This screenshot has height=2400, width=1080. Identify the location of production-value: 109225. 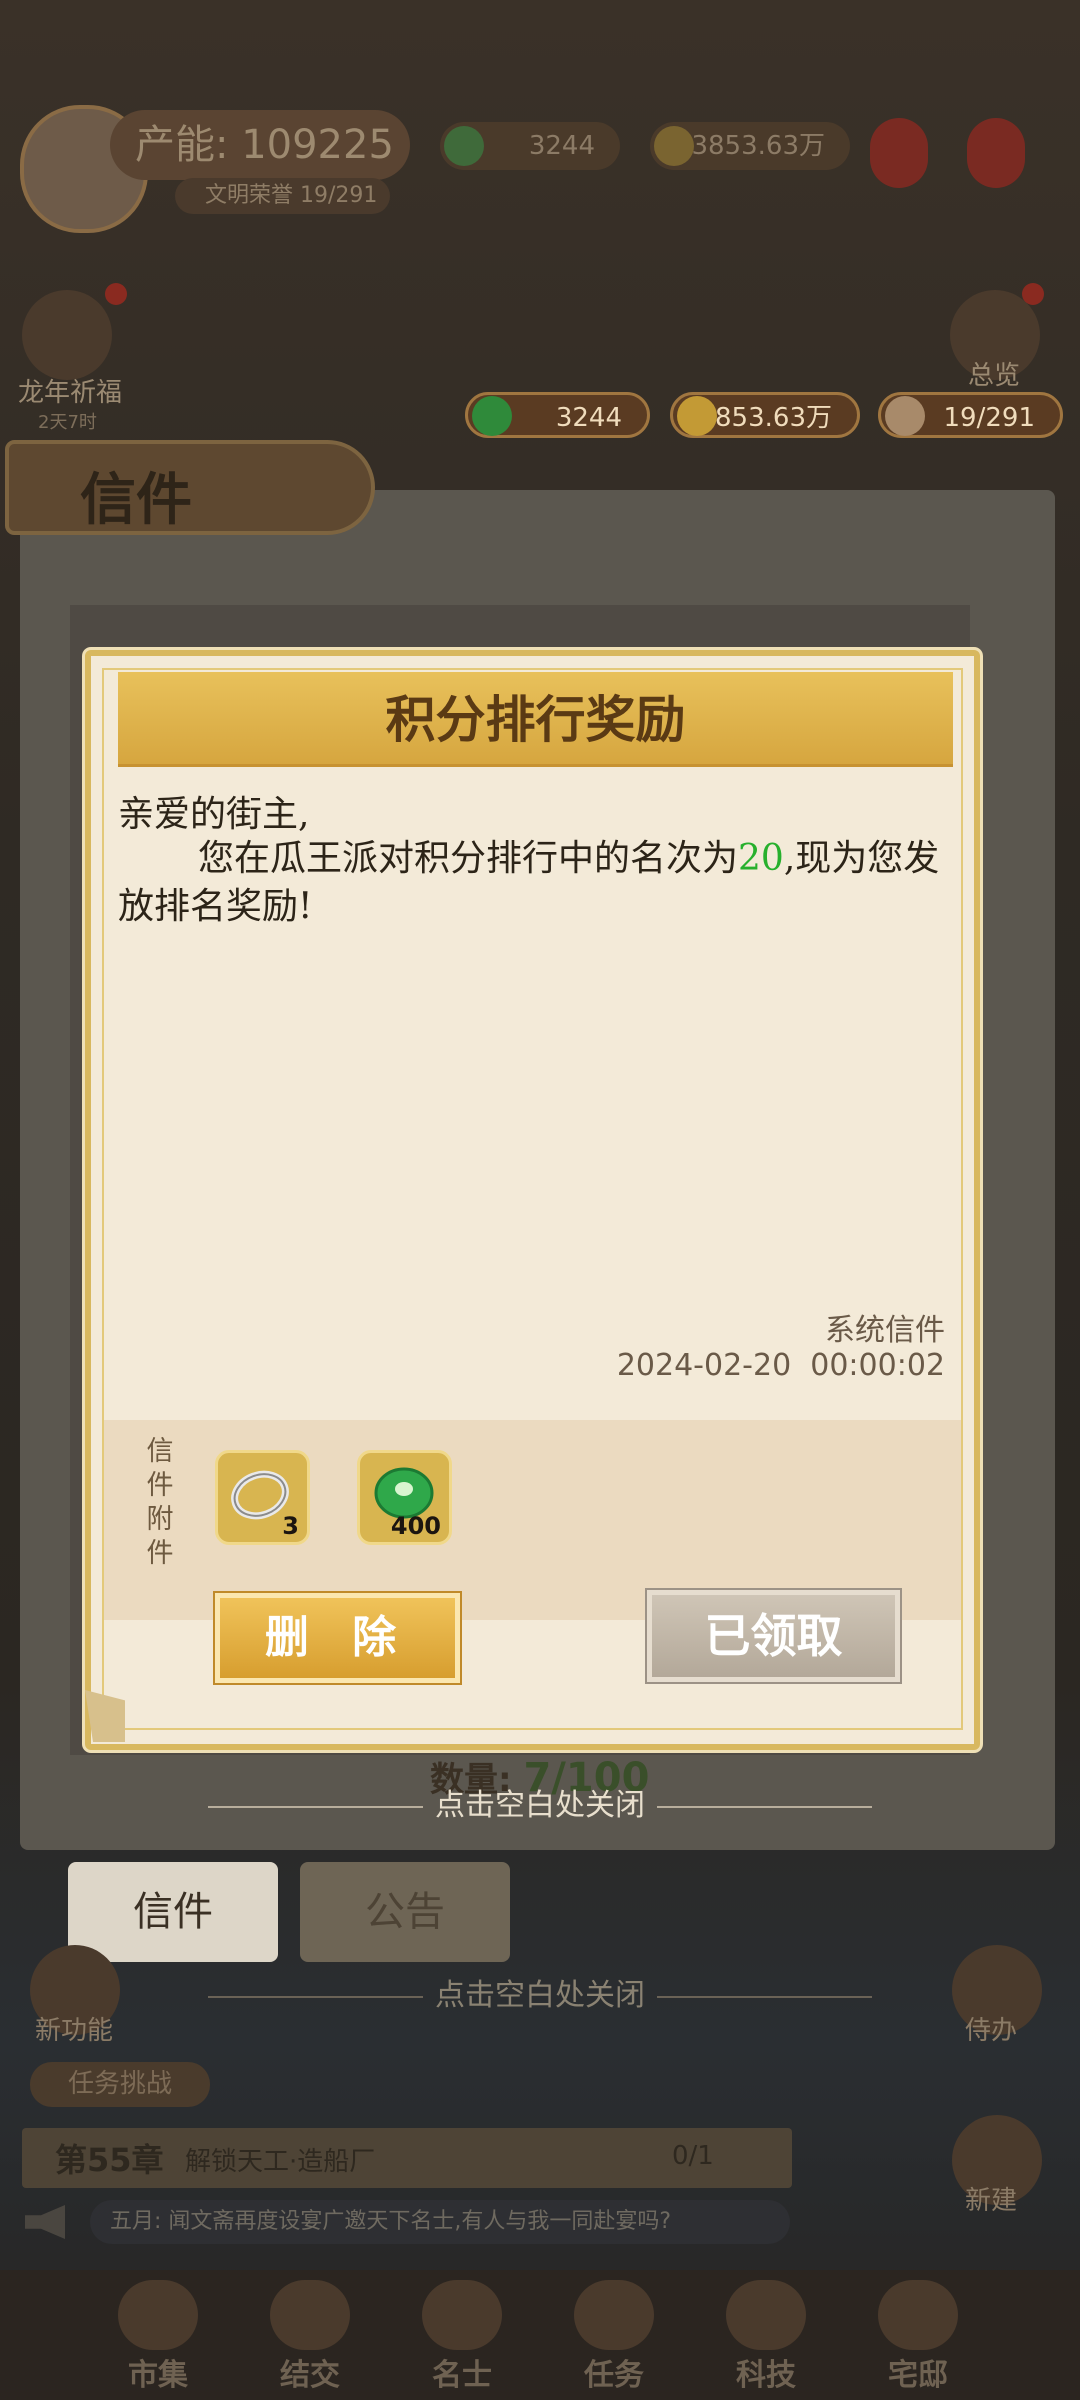
(317, 145).